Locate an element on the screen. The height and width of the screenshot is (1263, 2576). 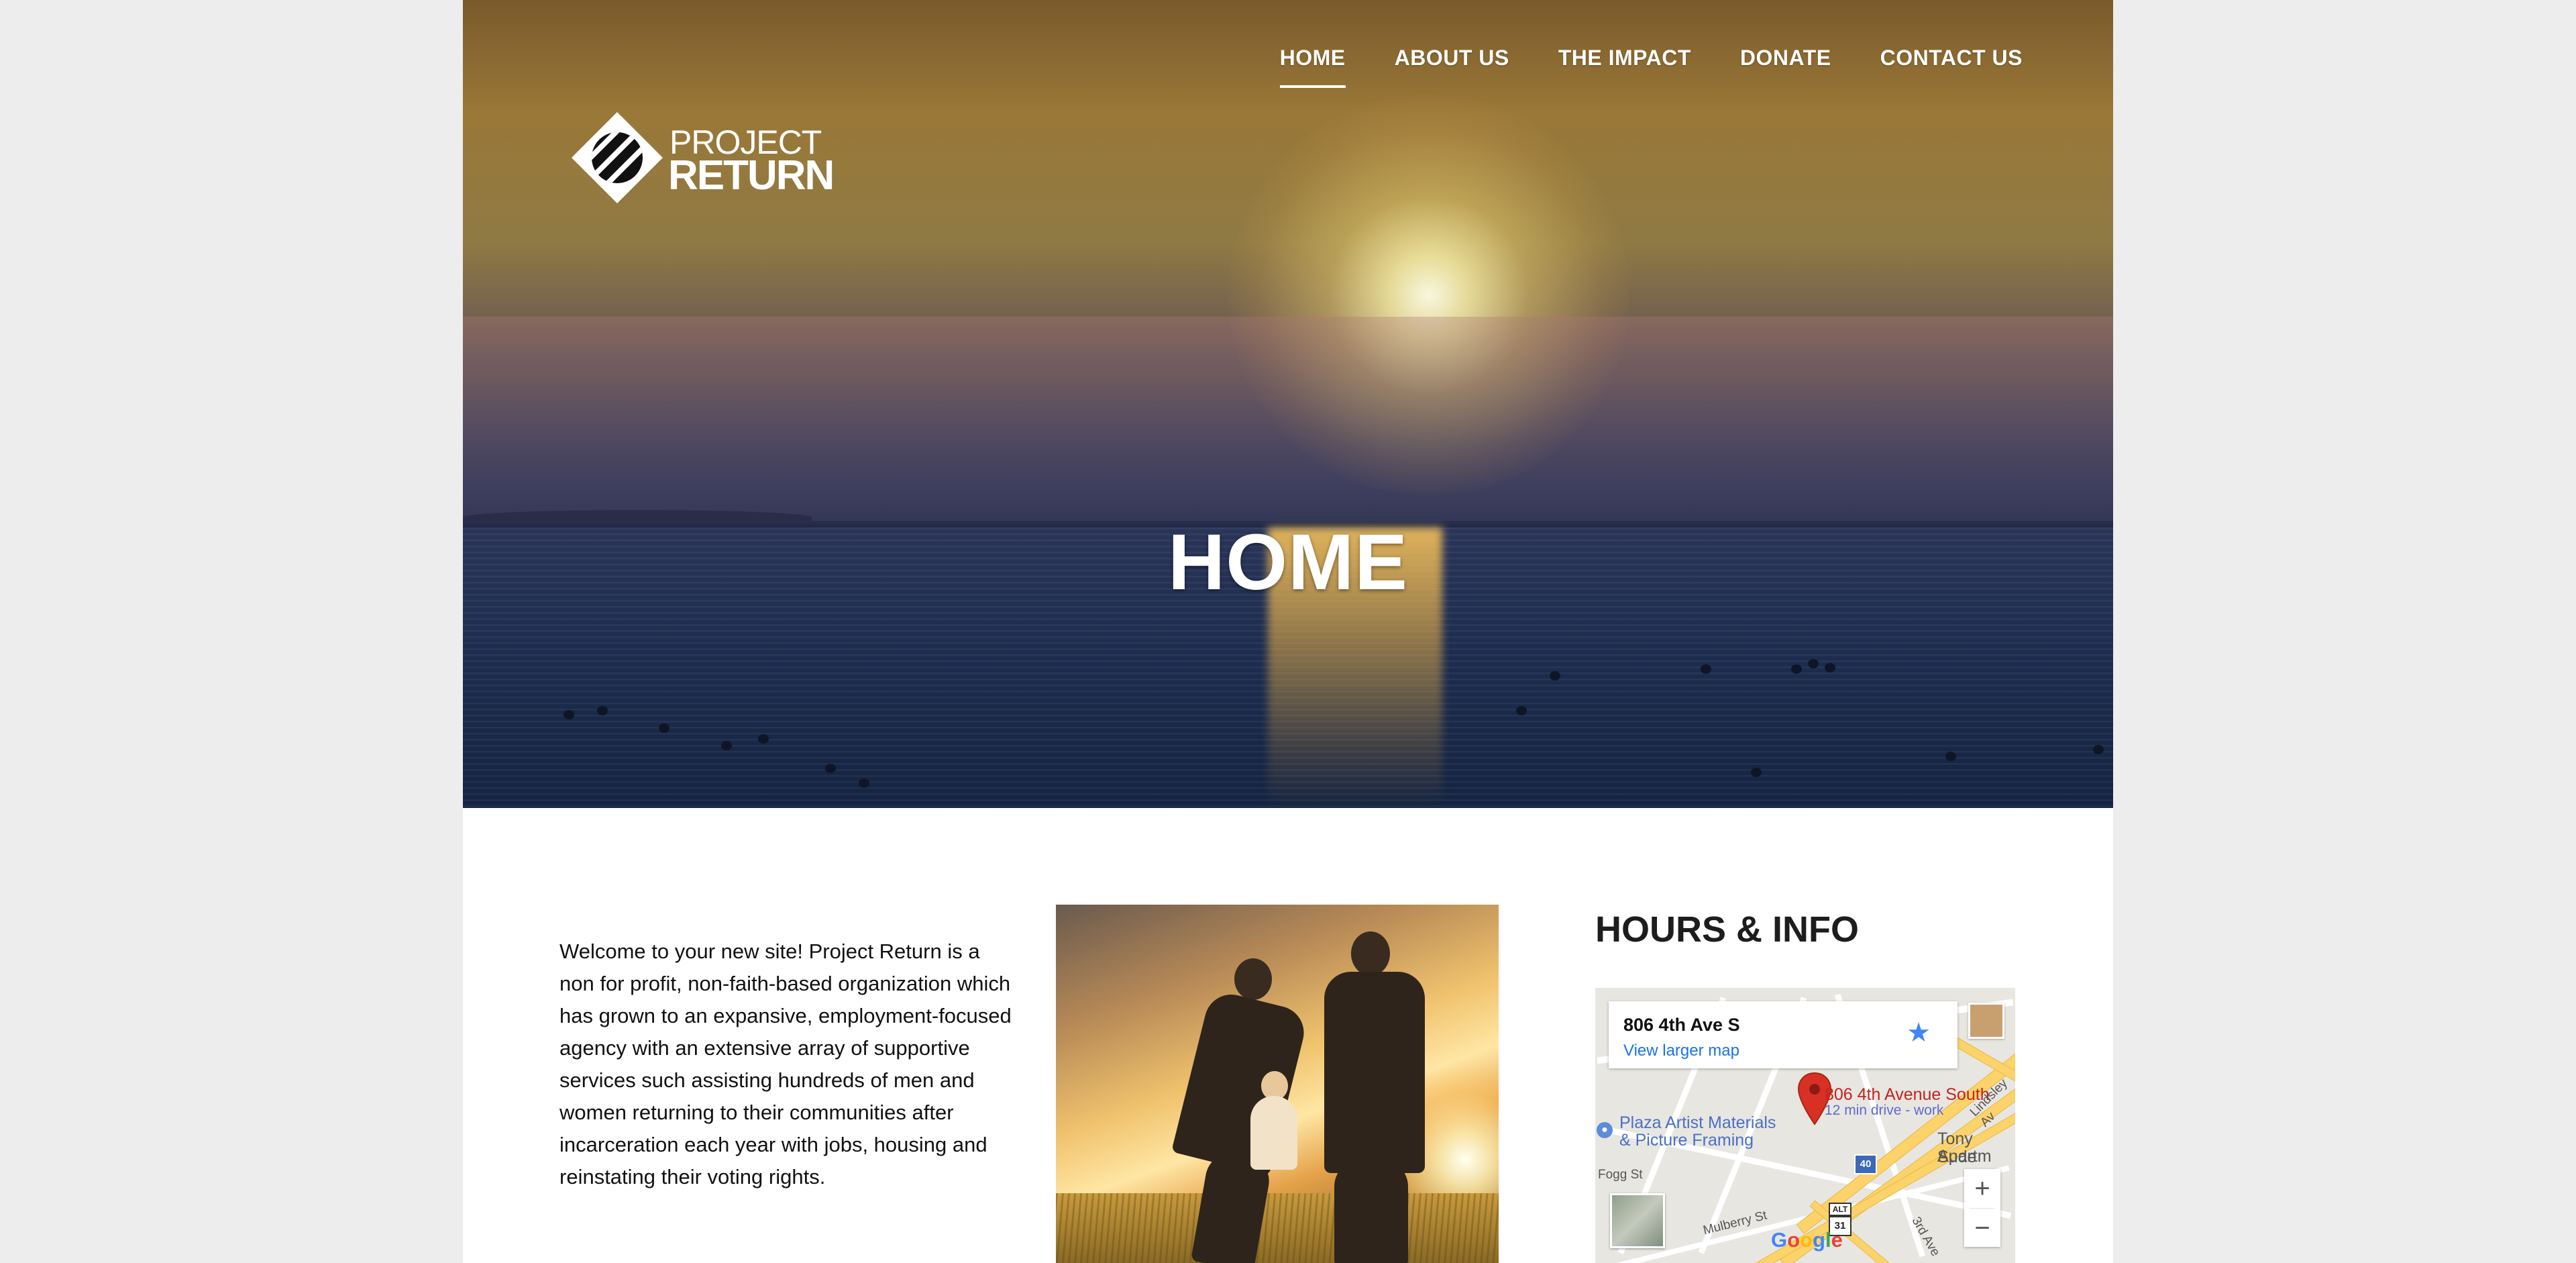
map-zoom-control: + − is located at coordinates (1982, 1208).